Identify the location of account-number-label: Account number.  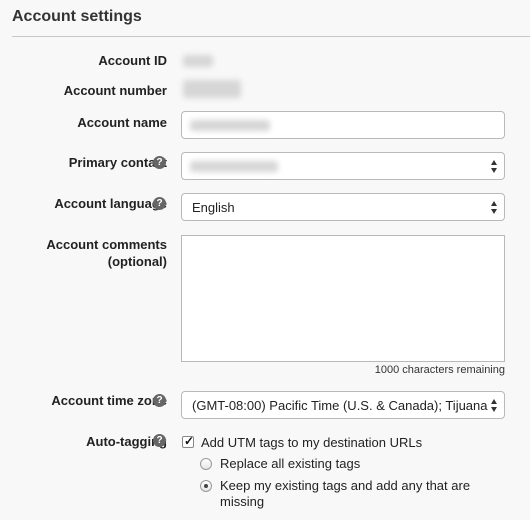
(115, 90).